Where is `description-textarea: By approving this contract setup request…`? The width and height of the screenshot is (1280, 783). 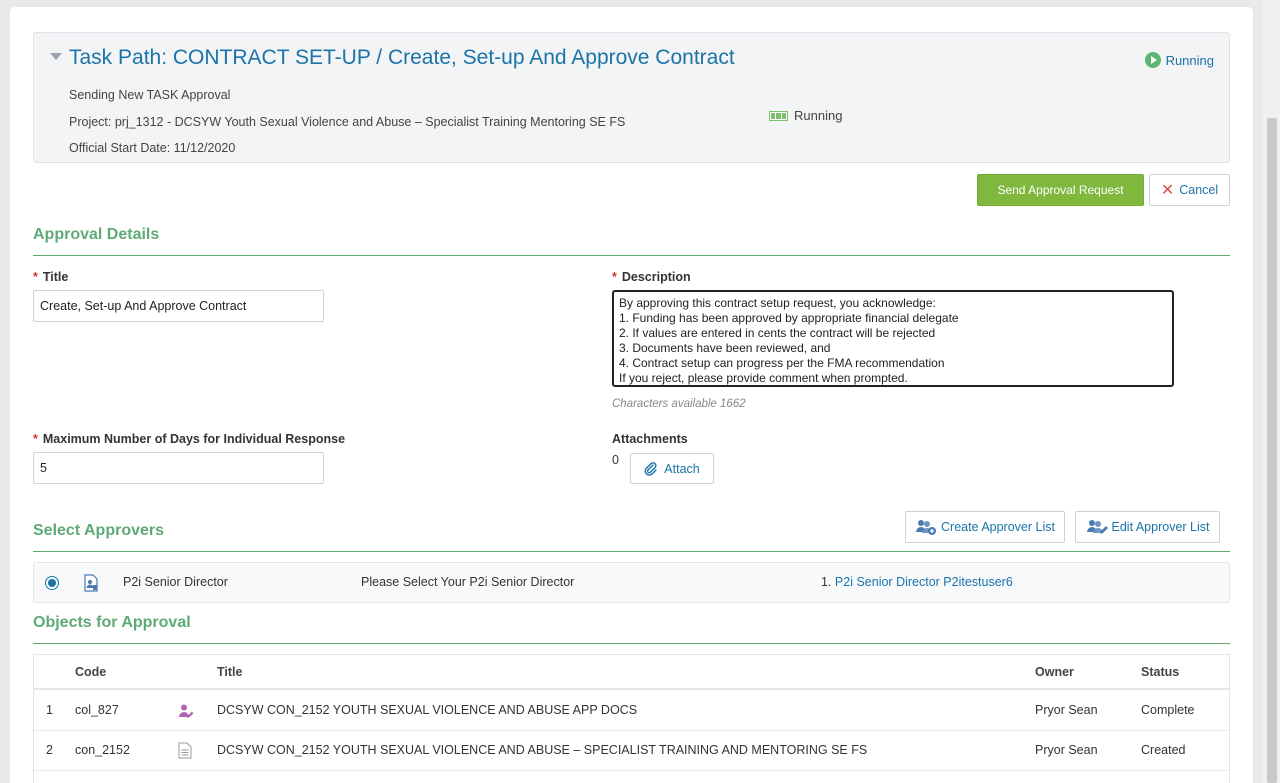 description-textarea: By approving this contract setup request… is located at coordinates (893, 338).